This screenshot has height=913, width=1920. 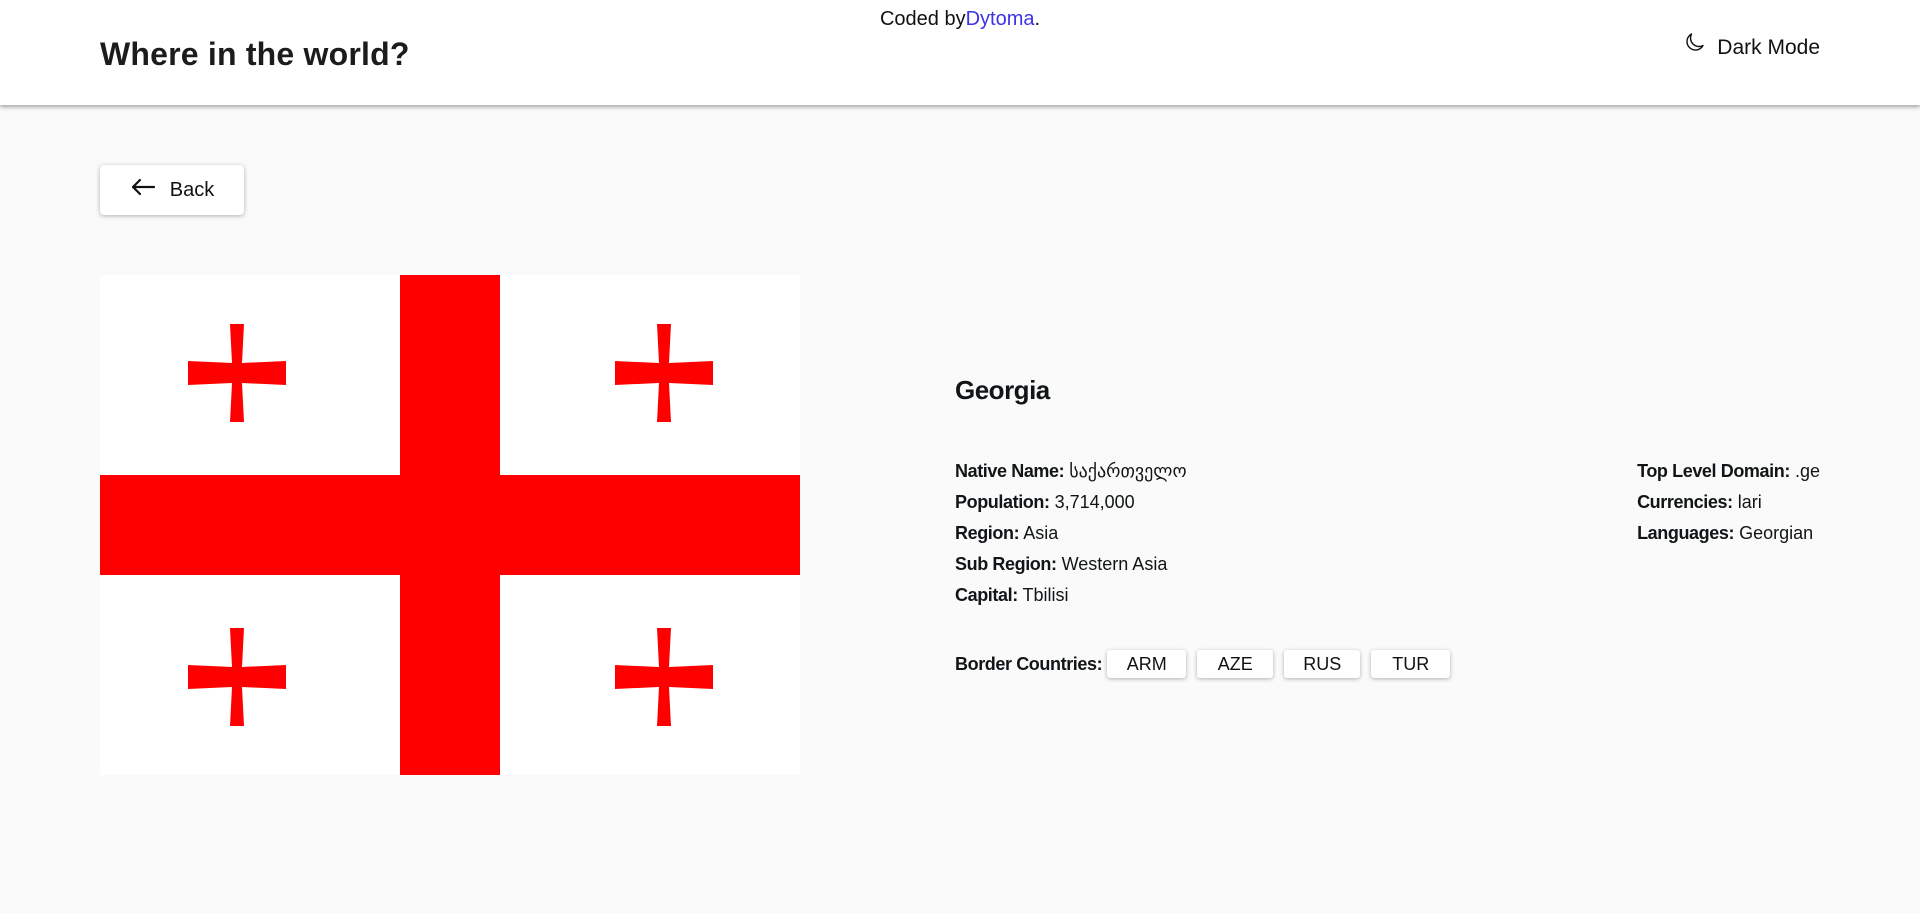 I want to click on attribution-suffix: ., so click(x=1037, y=19).